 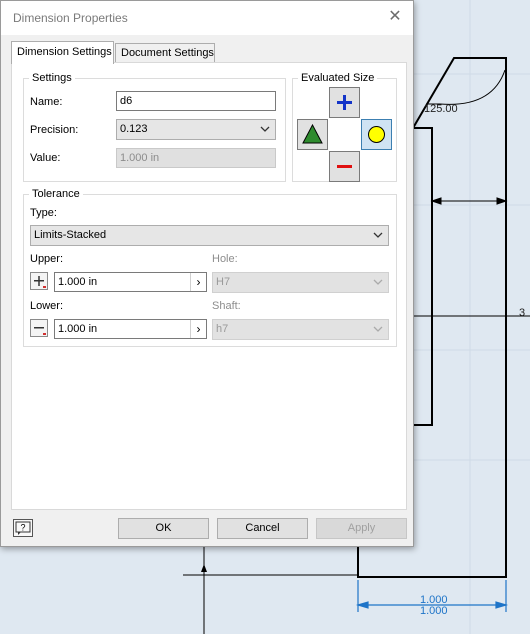 What do you see at coordinates (134, 129) in the screenshot?
I see `precision-value: 0.123` at bounding box center [134, 129].